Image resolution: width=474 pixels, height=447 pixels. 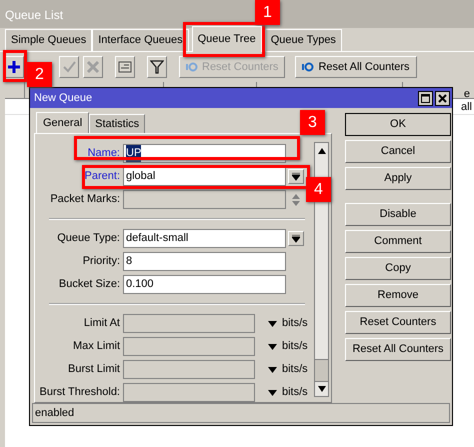 What do you see at coordinates (303, 40) in the screenshot?
I see `tab: Queue Types` at bounding box center [303, 40].